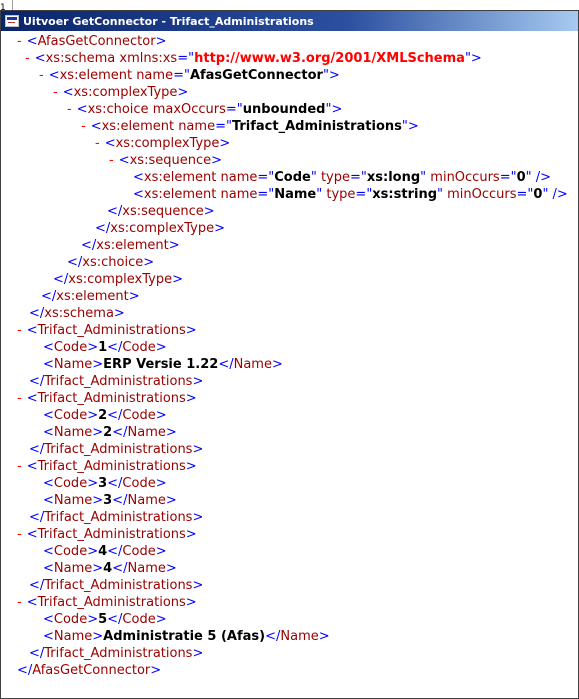  I want to click on xml-token: 2, so click(108, 432).